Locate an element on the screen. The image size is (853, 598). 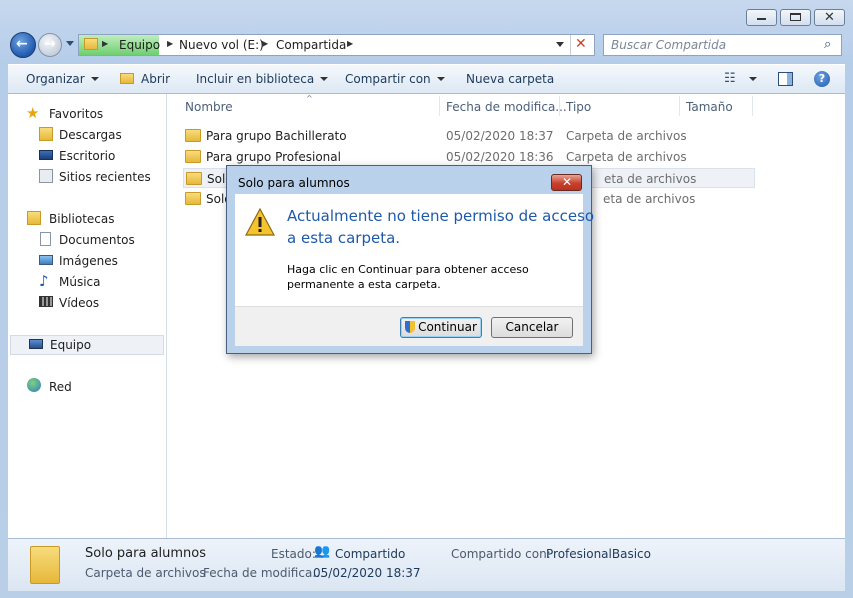
new-folder-button: Nueva carpeta is located at coordinates (510, 79).